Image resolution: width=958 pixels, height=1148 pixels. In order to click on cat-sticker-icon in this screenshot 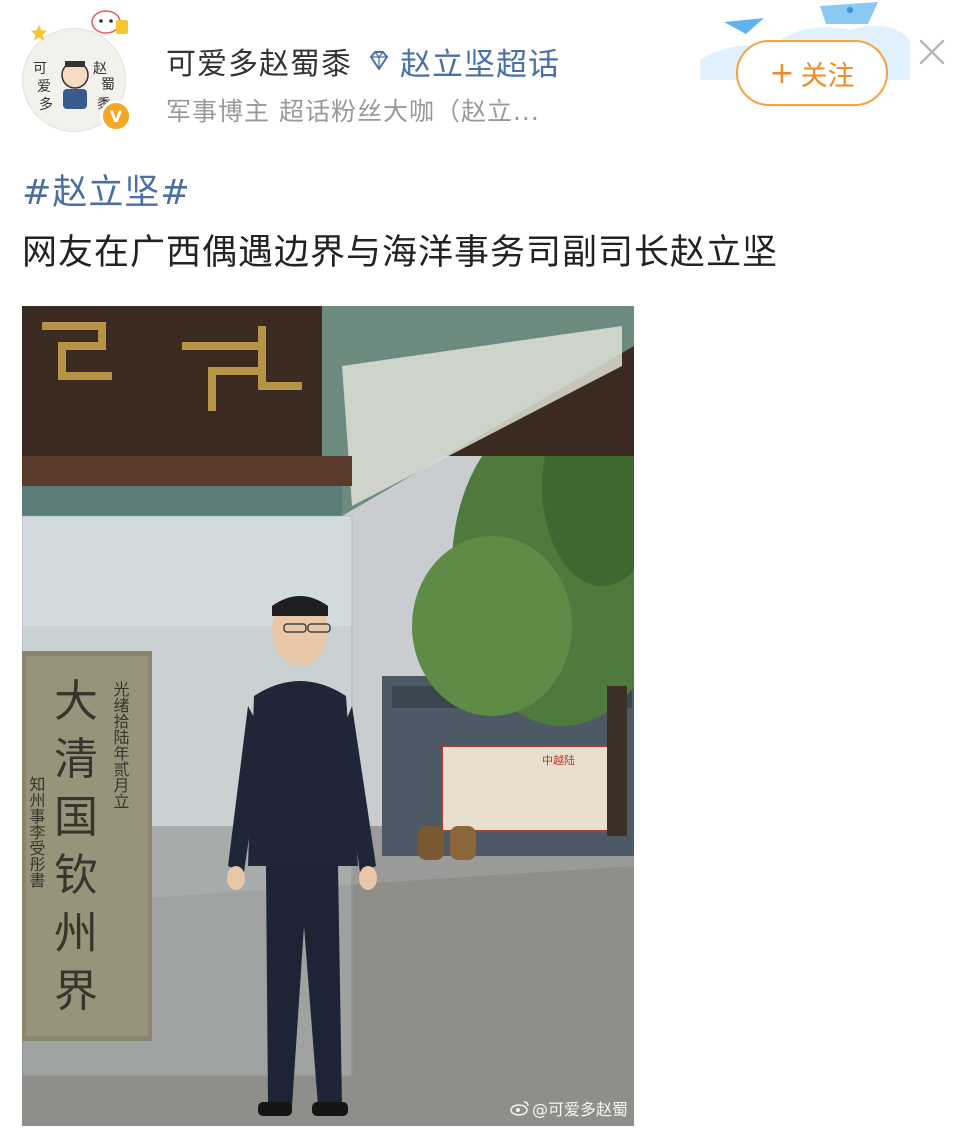, I will do `click(109, 22)`.